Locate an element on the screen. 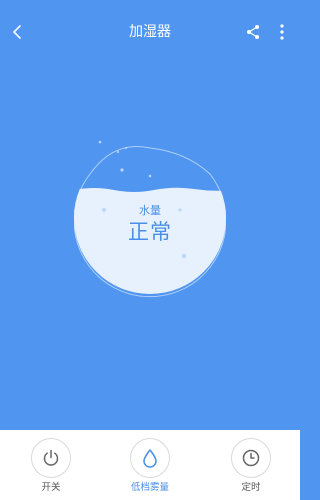  clock-icon is located at coordinates (251, 458).